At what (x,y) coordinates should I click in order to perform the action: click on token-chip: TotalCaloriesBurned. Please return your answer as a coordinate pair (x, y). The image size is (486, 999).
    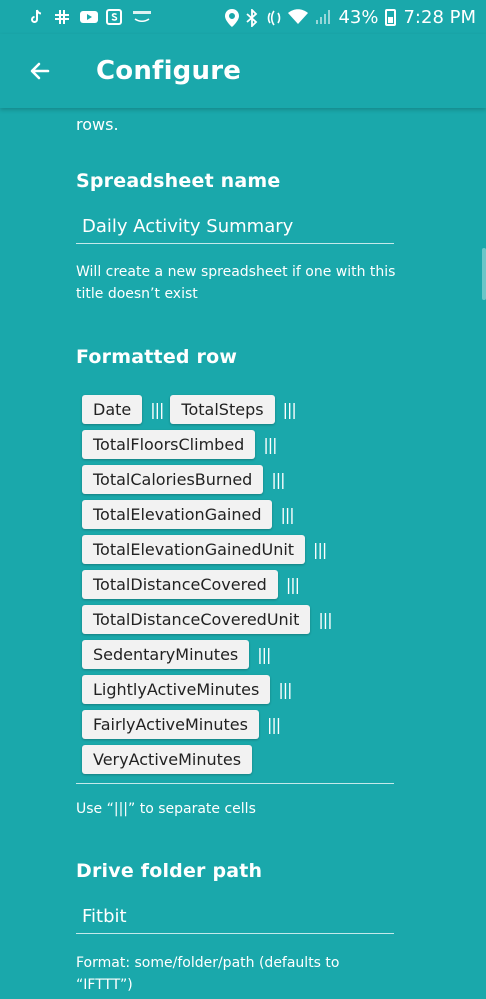
    Looking at the image, I should click on (173, 479).